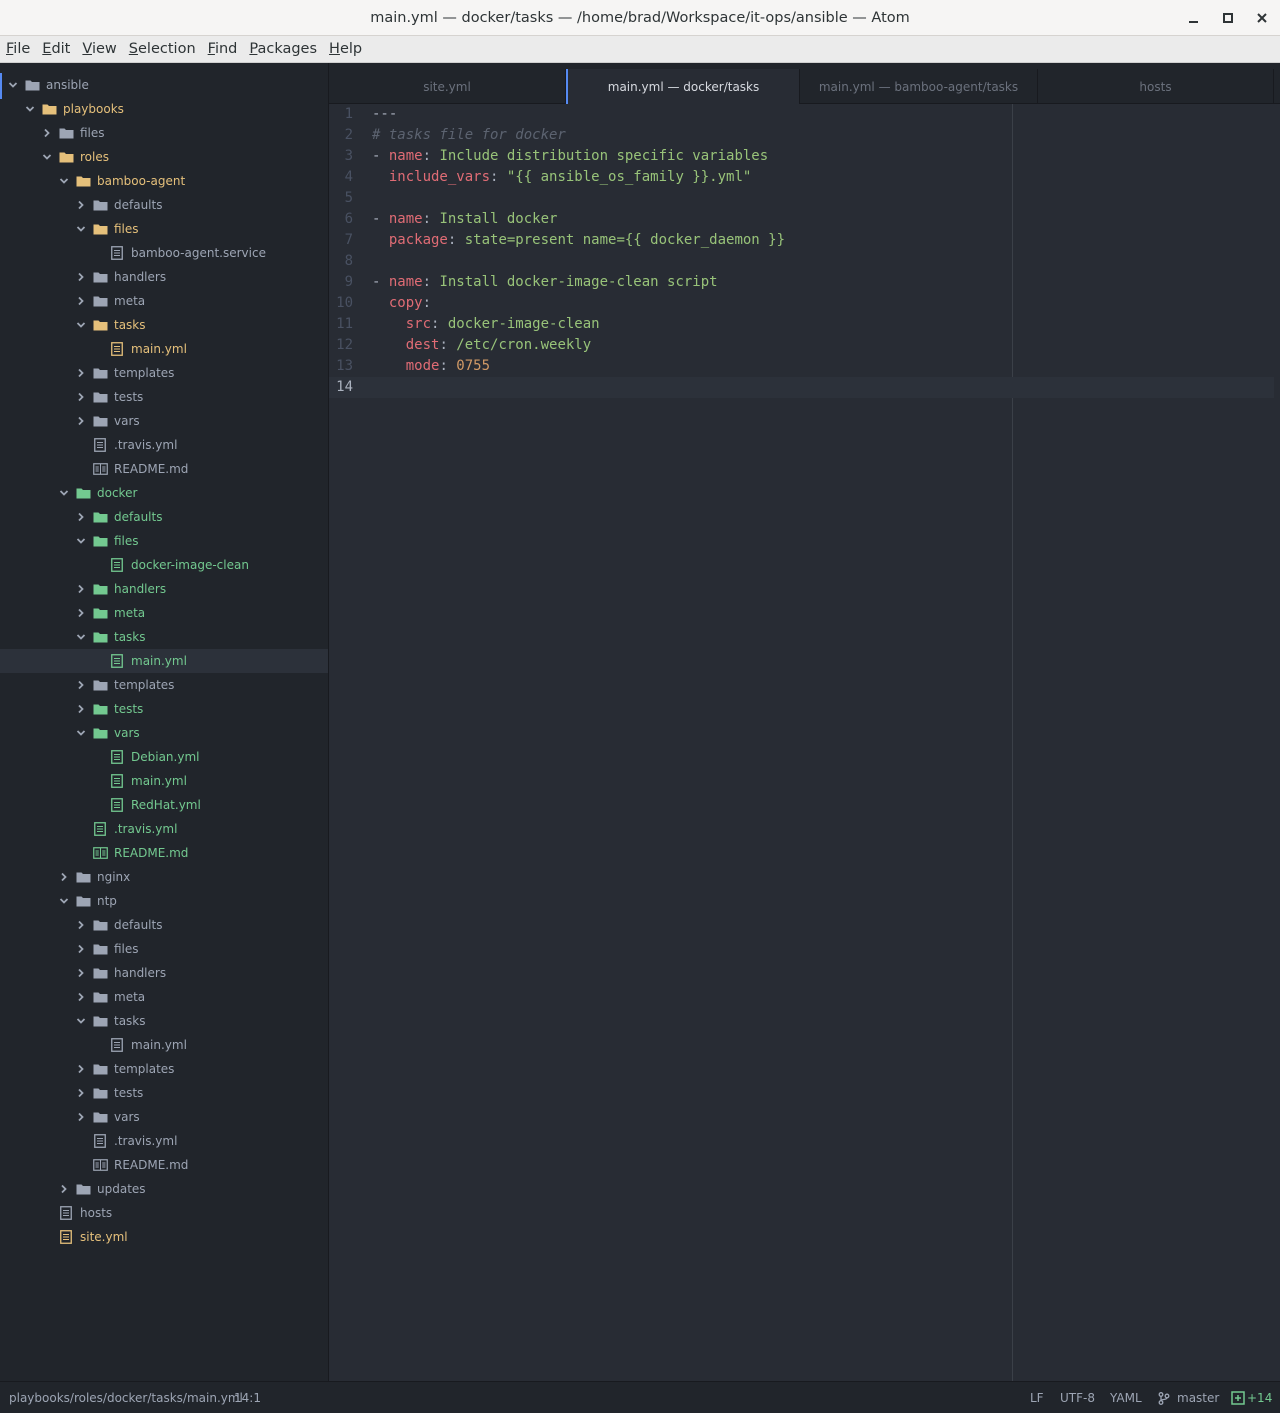 This screenshot has width=1280, height=1413. What do you see at coordinates (341, 240) in the screenshot?
I see `line-number: 7` at bounding box center [341, 240].